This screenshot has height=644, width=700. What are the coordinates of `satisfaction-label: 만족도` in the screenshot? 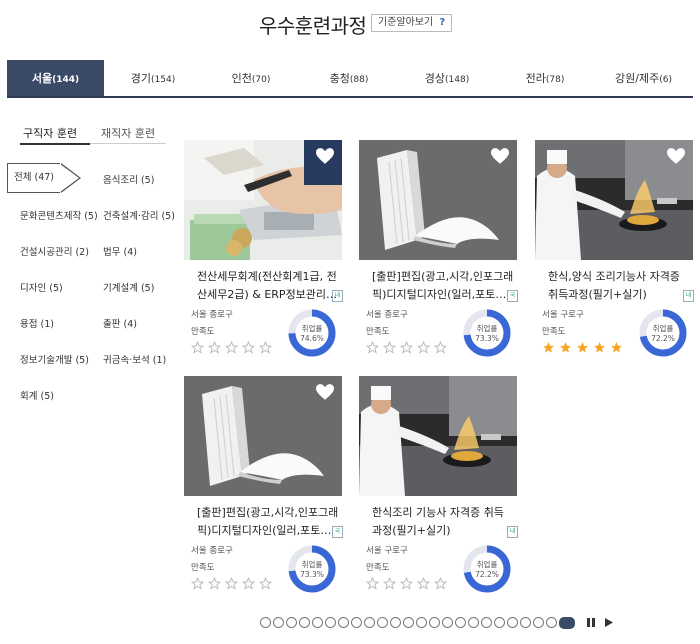 It's located at (554, 332).